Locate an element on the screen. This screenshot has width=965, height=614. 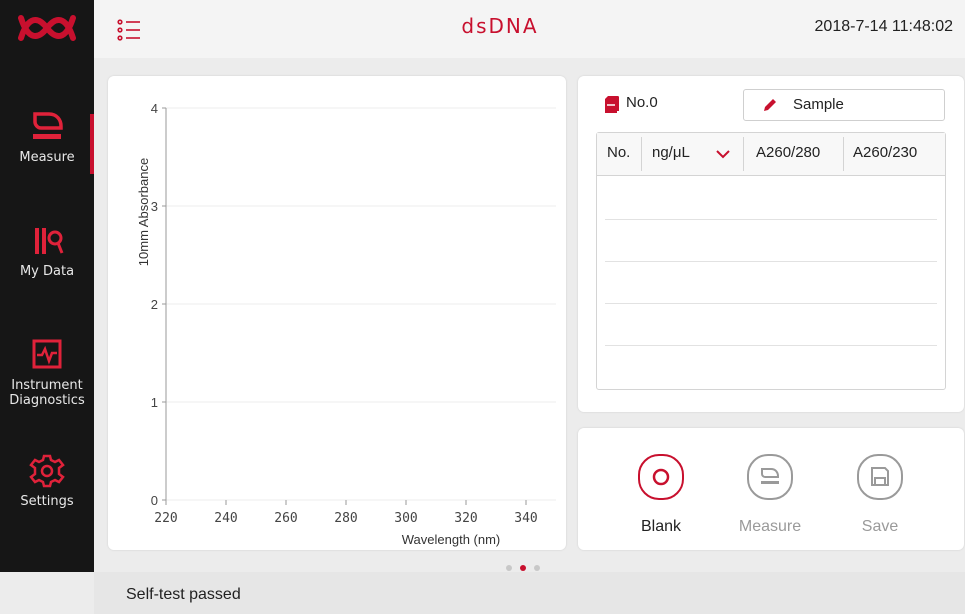
sample-type-button: Sample is located at coordinates (844, 105).